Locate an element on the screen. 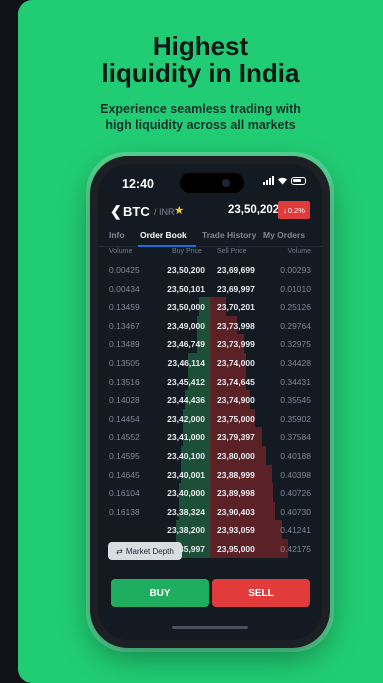  sell-volume: 0.42175 is located at coordinates (295, 549).